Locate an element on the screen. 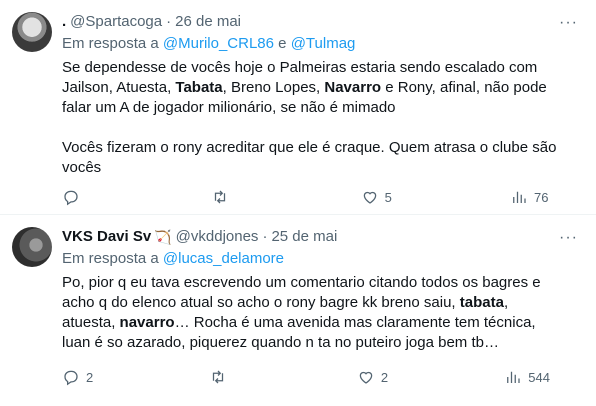  reply-button: 2 is located at coordinates (82, 377).